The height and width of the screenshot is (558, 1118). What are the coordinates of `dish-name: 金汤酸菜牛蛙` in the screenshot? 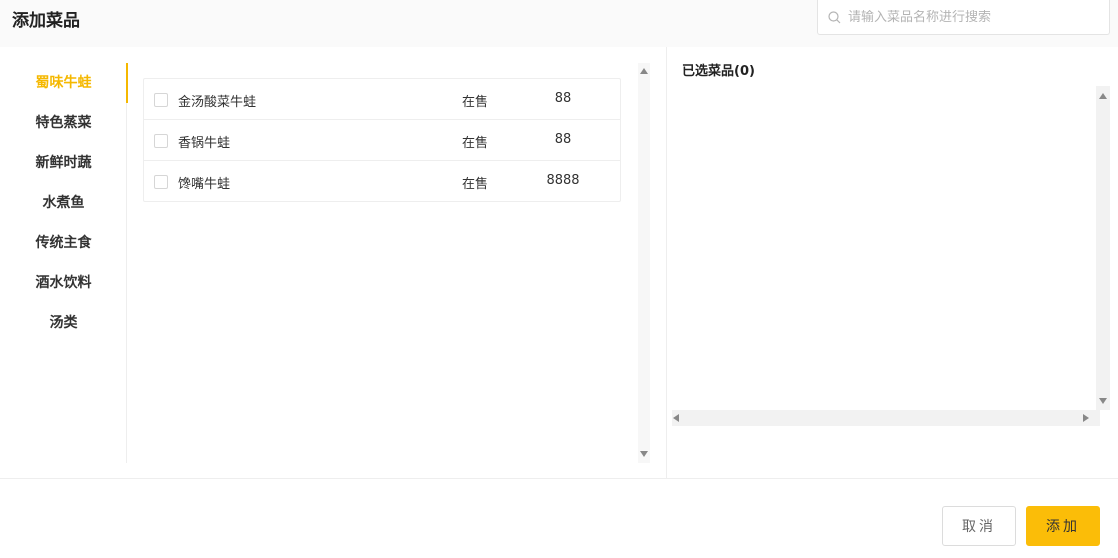 It's located at (217, 102).